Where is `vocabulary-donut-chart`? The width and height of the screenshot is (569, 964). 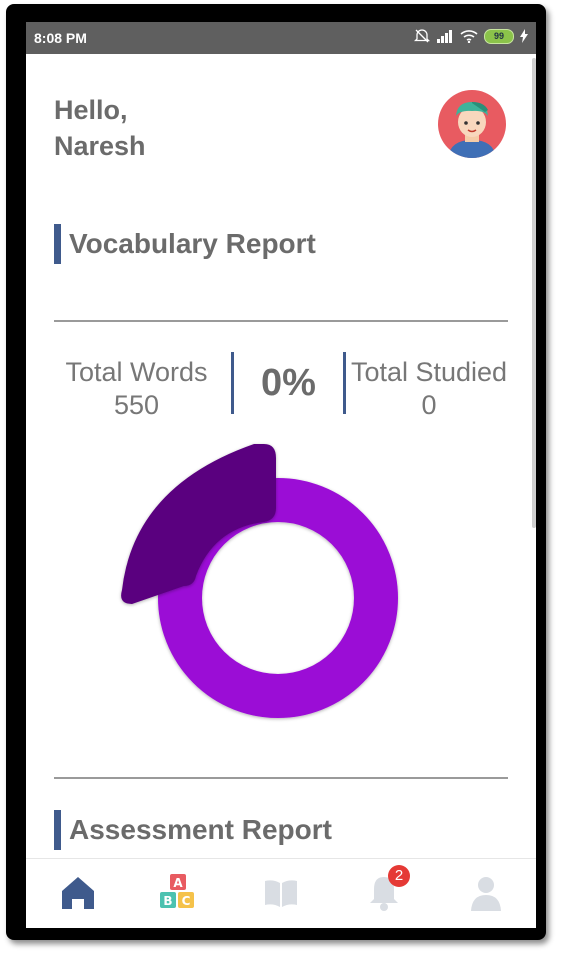
vocabulary-donut-chart is located at coordinates (259, 581).